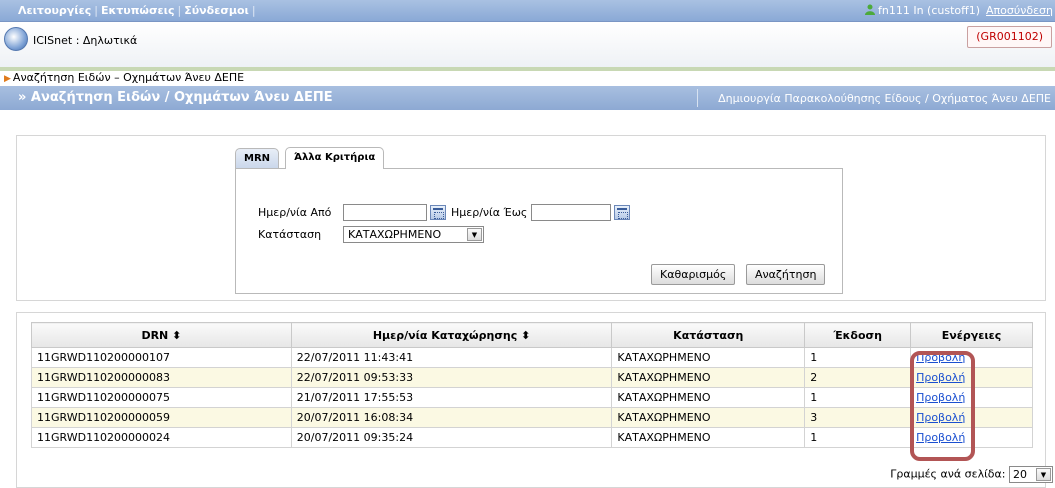 Image resolution: width=1055 pixels, height=488 pixels. What do you see at coordinates (786, 274) in the screenshot?
I see `search-button: Αναζήτηση` at bounding box center [786, 274].